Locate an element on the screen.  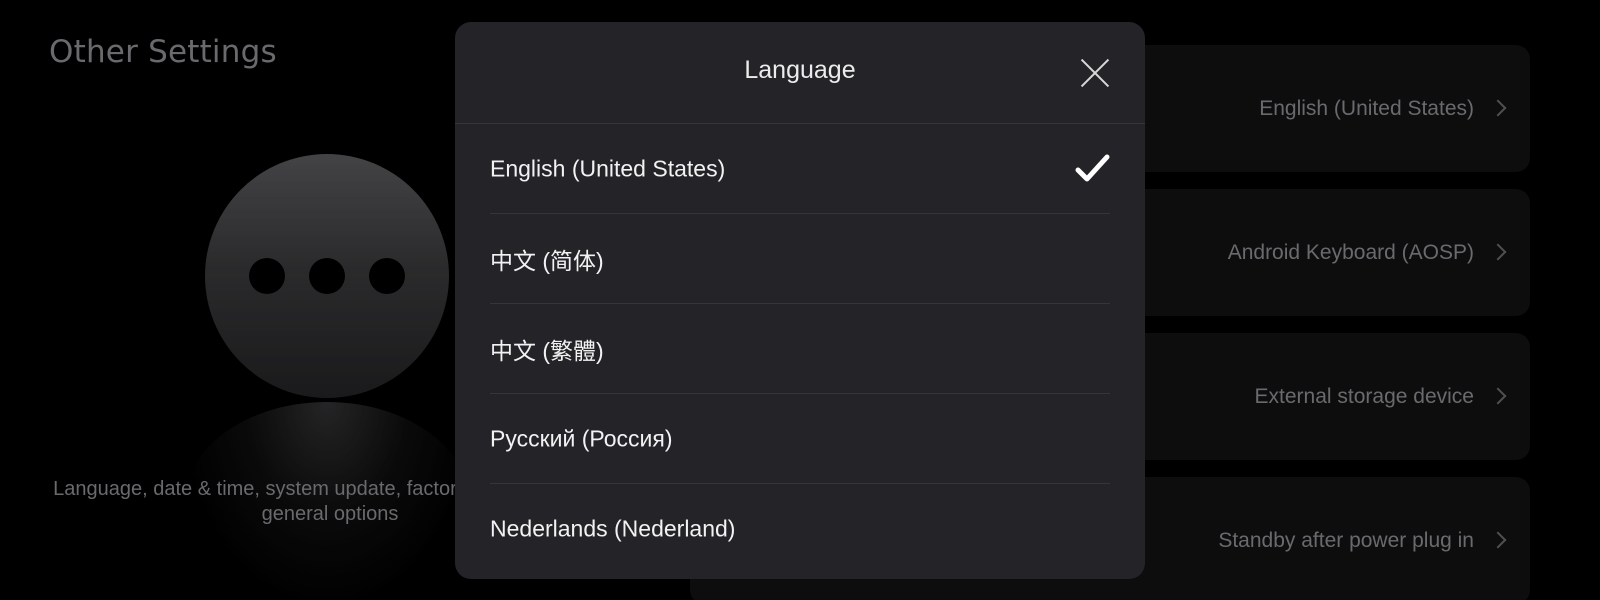
close-button is located at coordinates (1095, 73).